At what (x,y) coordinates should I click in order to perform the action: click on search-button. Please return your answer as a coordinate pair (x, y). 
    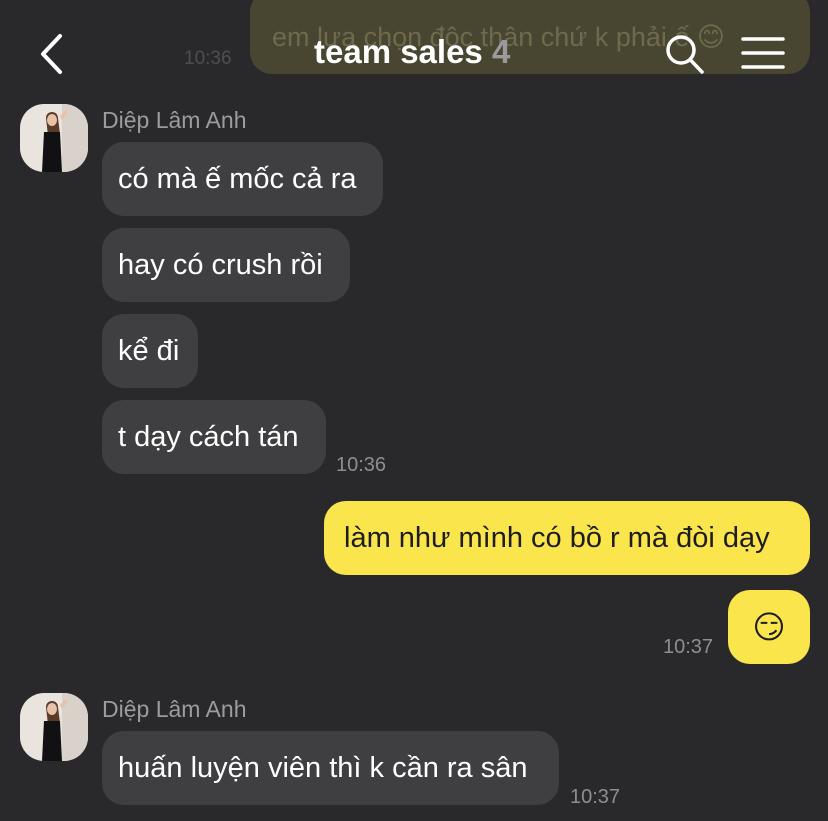
    Looking at the image, I should click on (684, 54).